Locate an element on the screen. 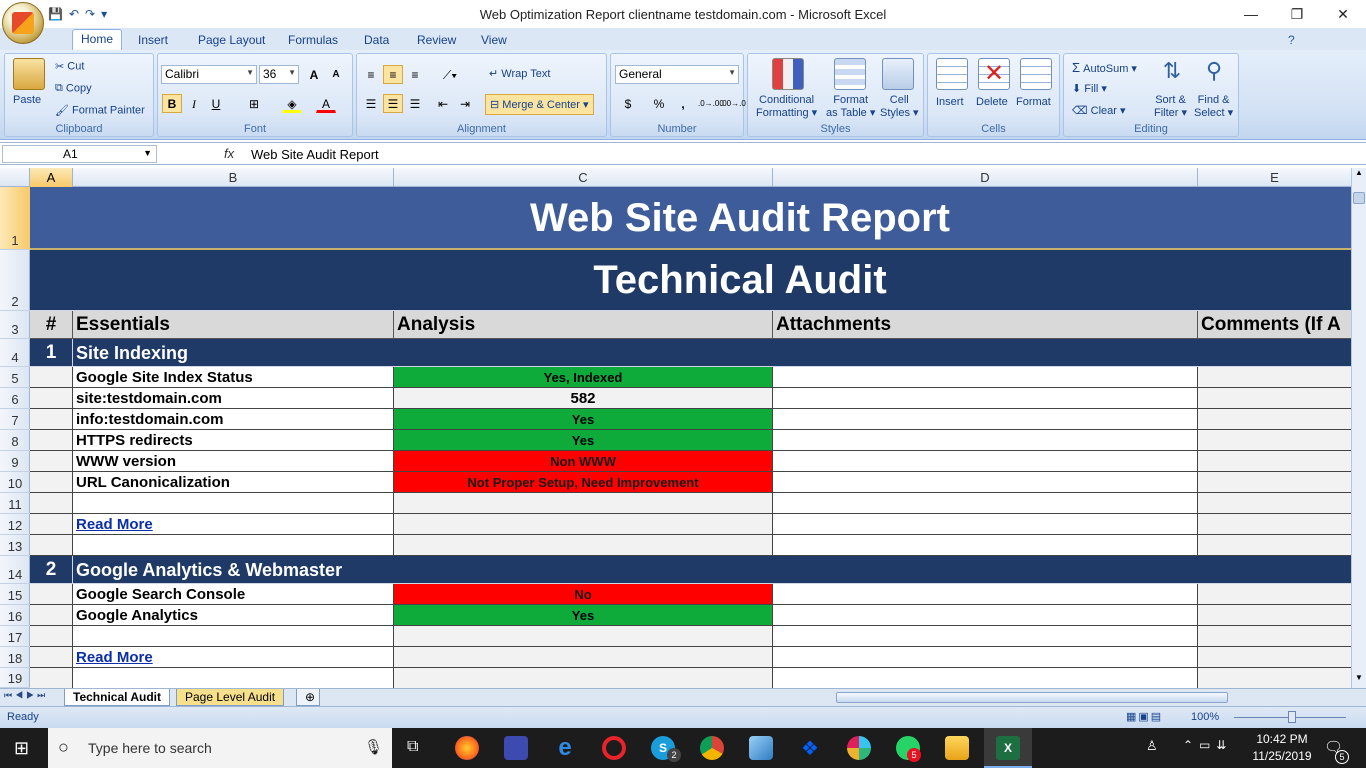  dropbox-icon: ❖ is located at coordinates (810, 748).